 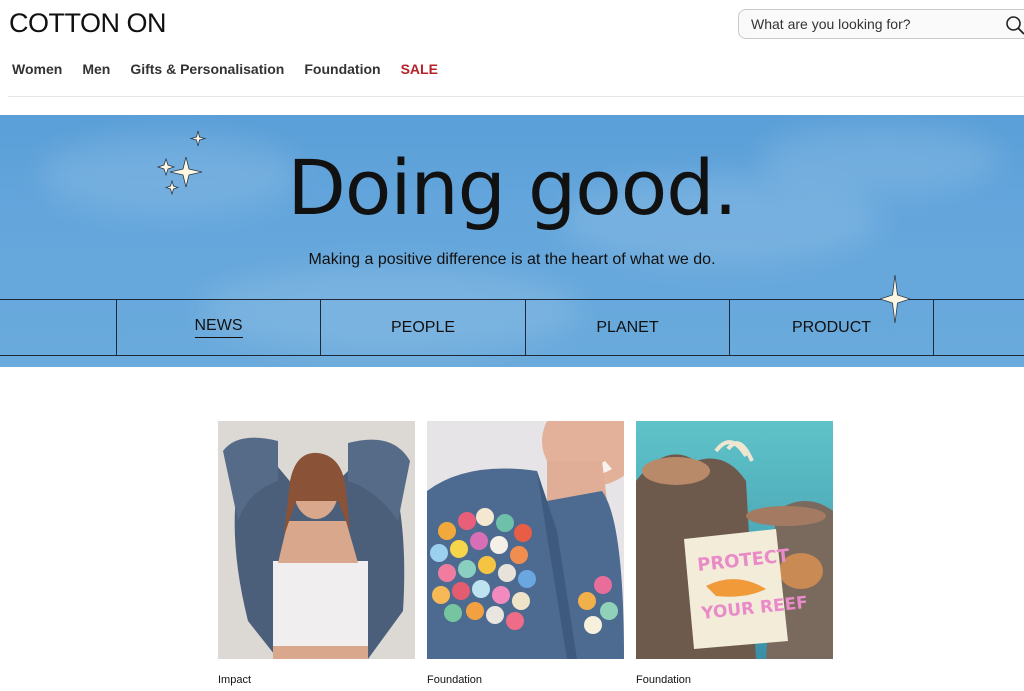 I want to click on brand-logo: COTTON ON, so click(x=88, y=23).